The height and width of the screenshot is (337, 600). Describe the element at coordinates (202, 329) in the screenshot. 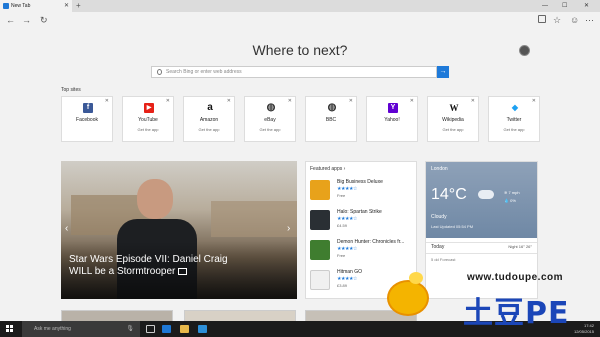

I see `store-icon` at that location.